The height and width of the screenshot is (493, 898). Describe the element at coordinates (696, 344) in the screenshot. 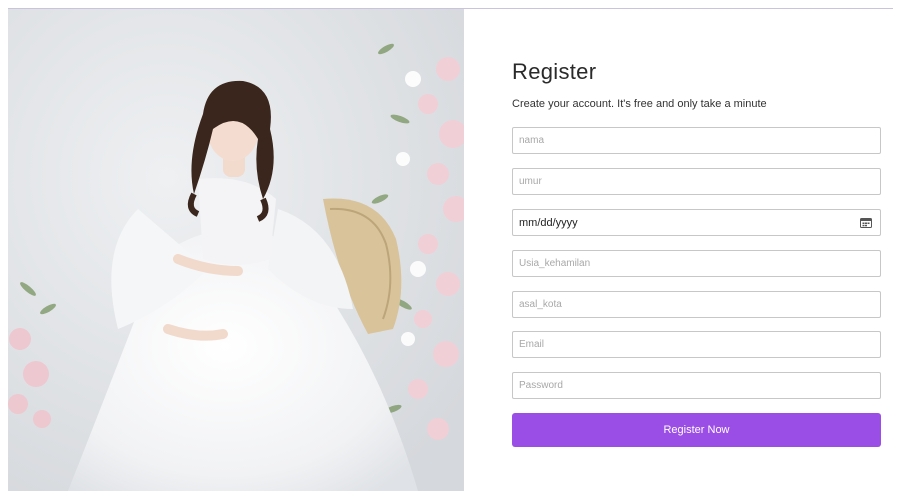

I see `email-input` at that location.